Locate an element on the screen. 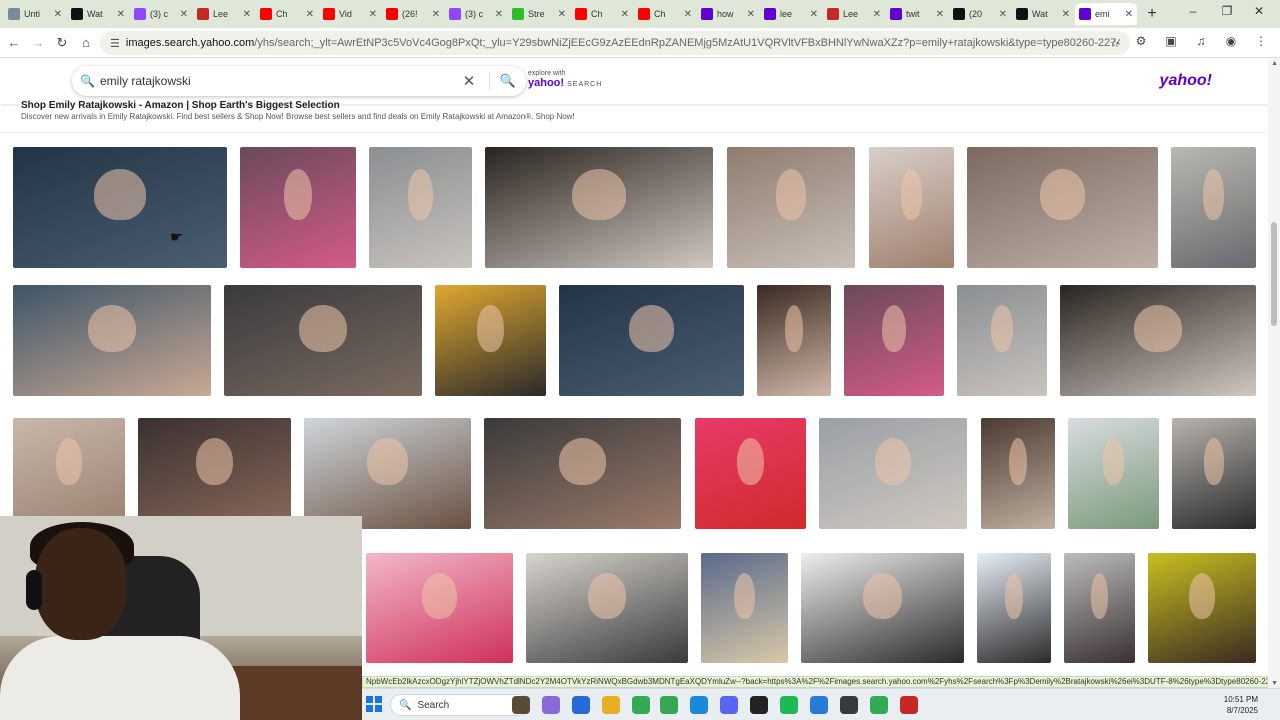 This screenshot has height=720, width=1280. new-tab-icon: + is located at coordinates (1152, 14).